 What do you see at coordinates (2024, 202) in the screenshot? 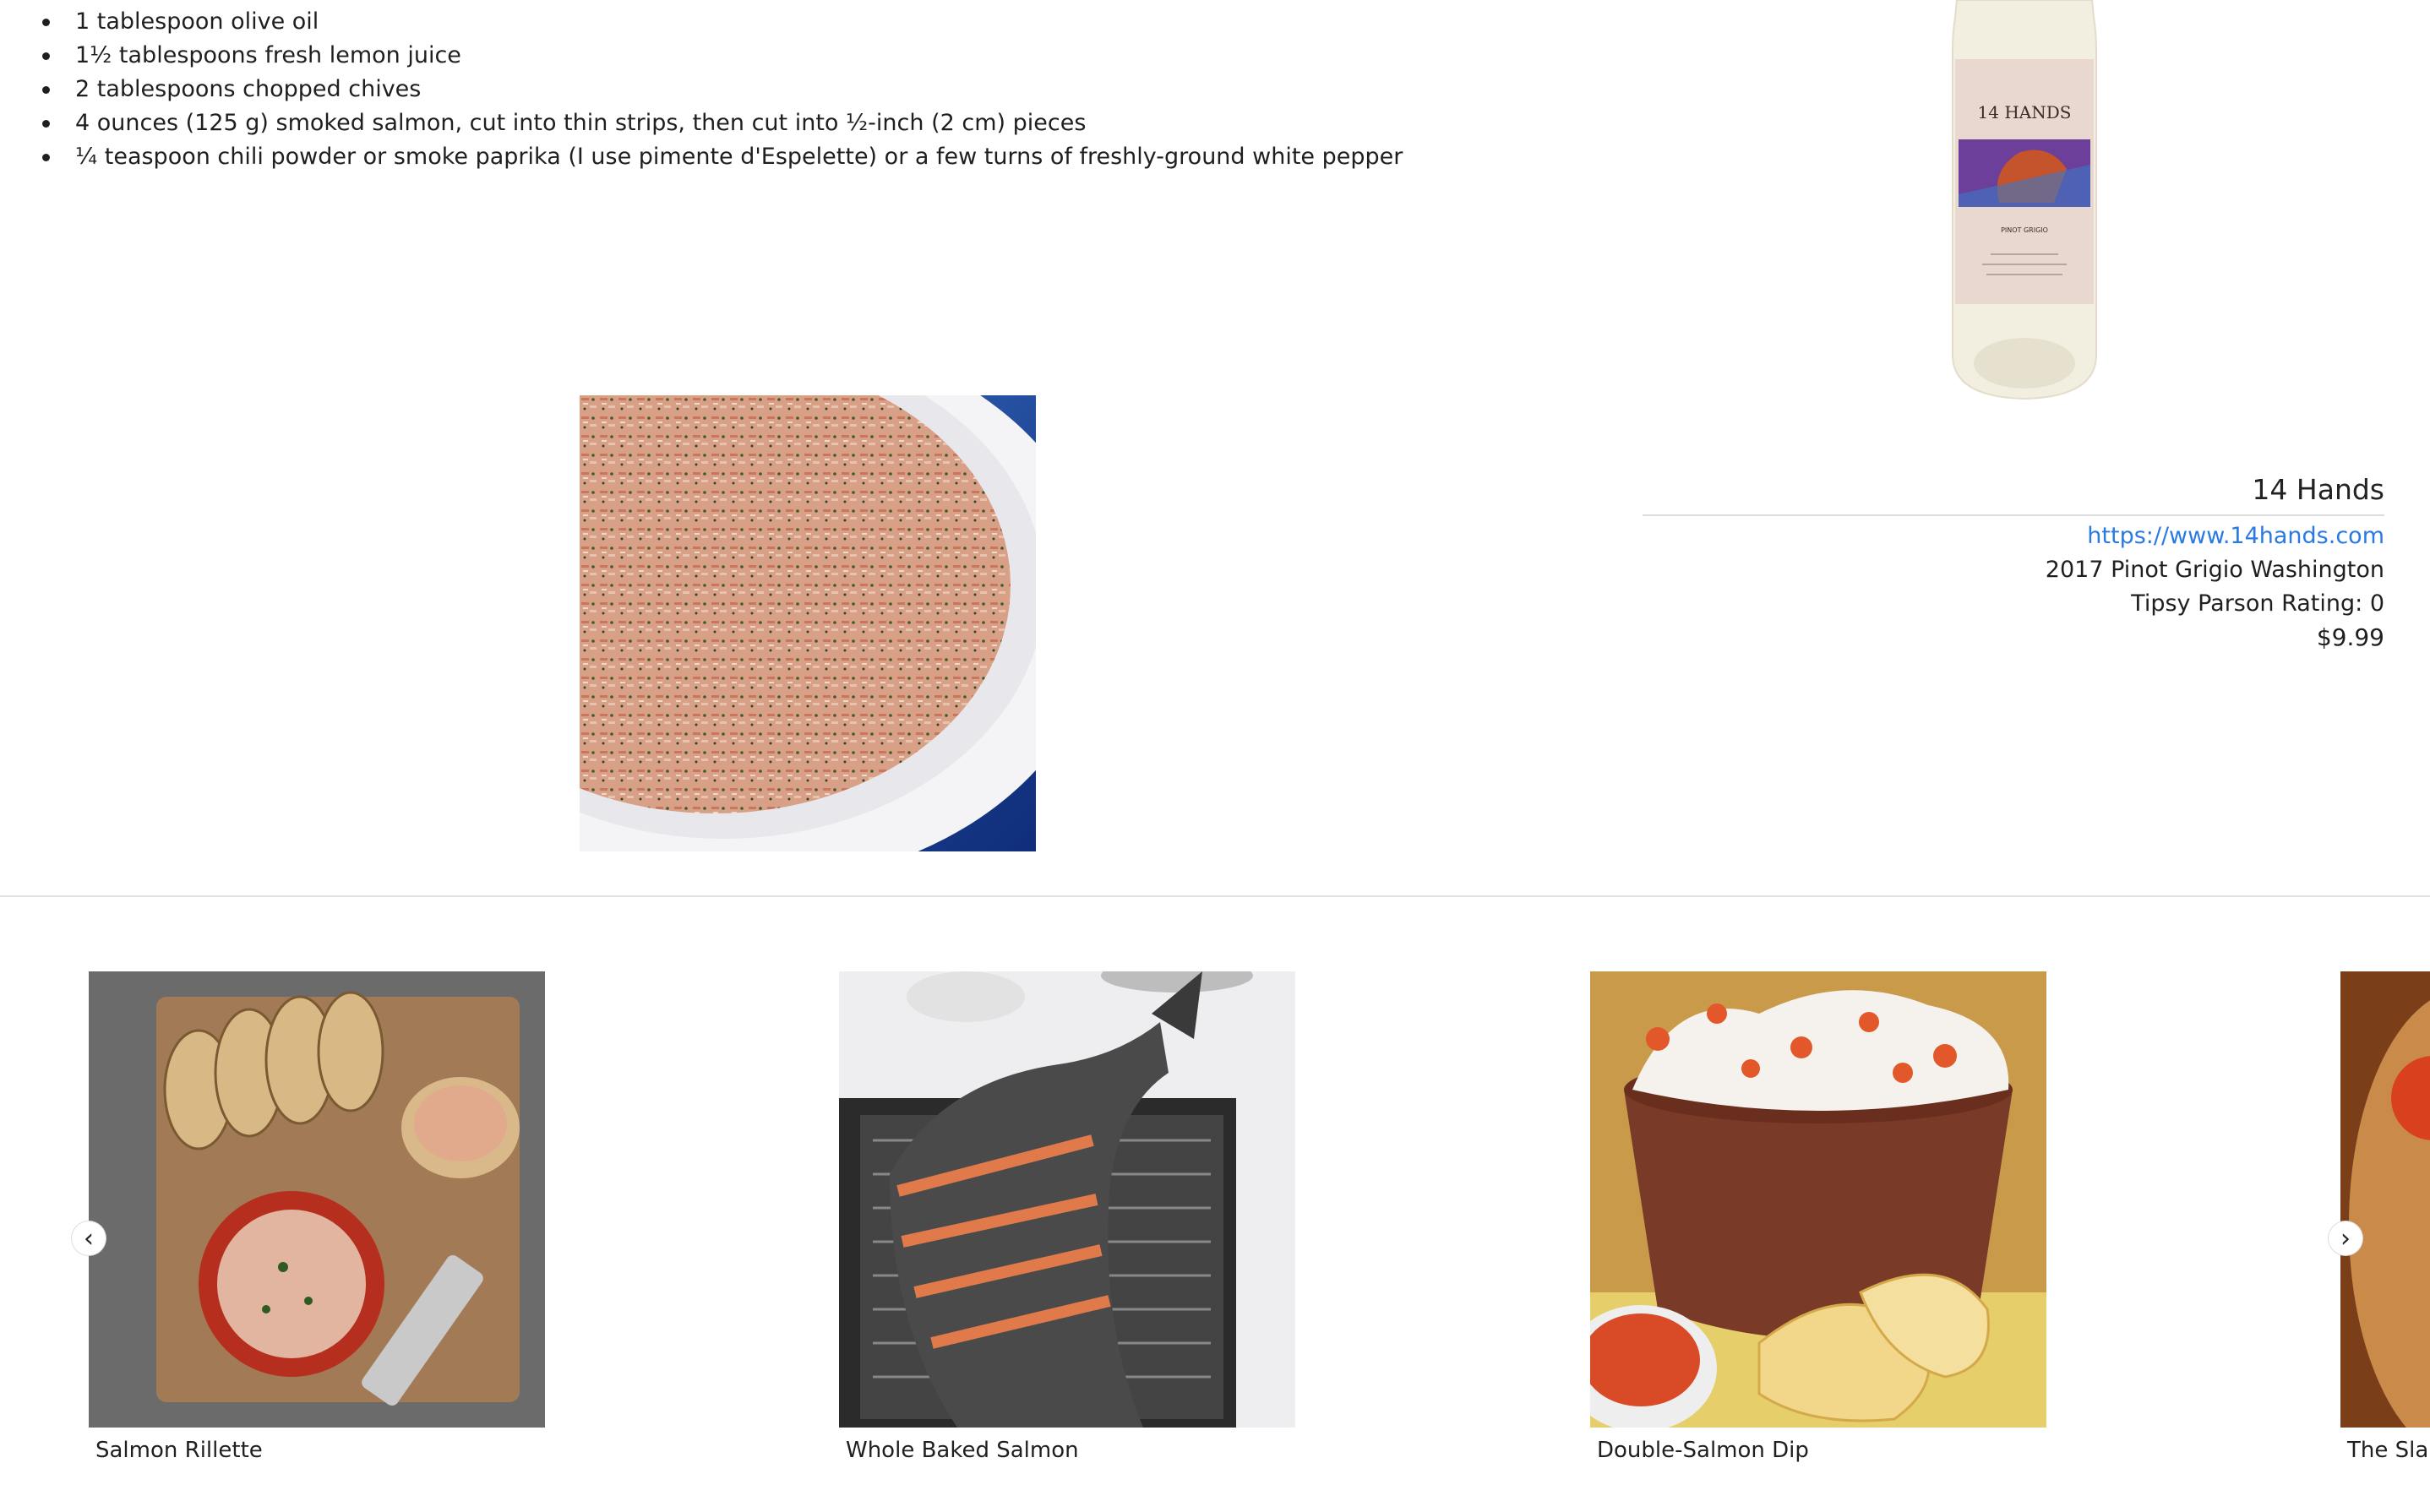
I see `wine-bottle-image: 14 HANDS PINOT GRIGIO` at bounding box center [2024, 202].